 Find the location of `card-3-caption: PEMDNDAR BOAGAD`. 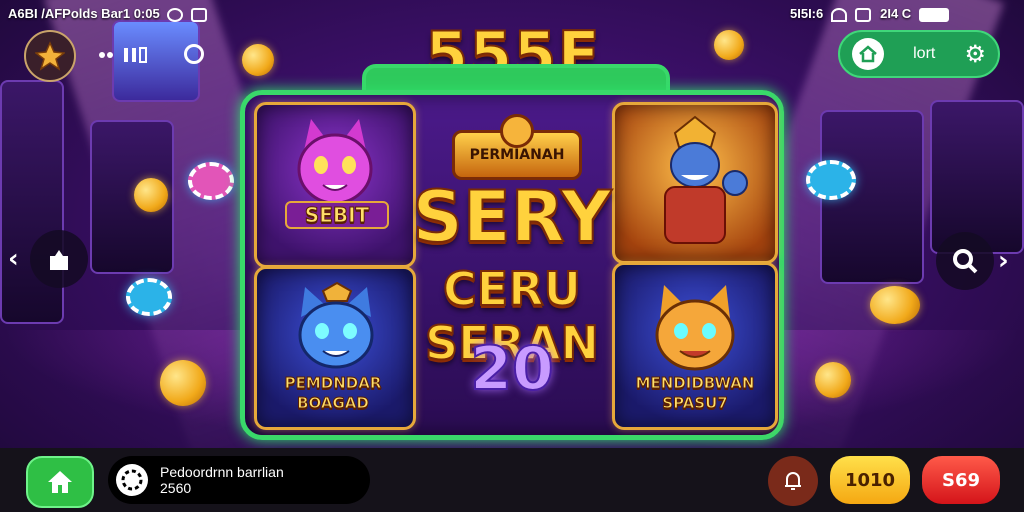

card-3-caption: PEMDNDAR BOAGAD is located at coordinates (333, 393).